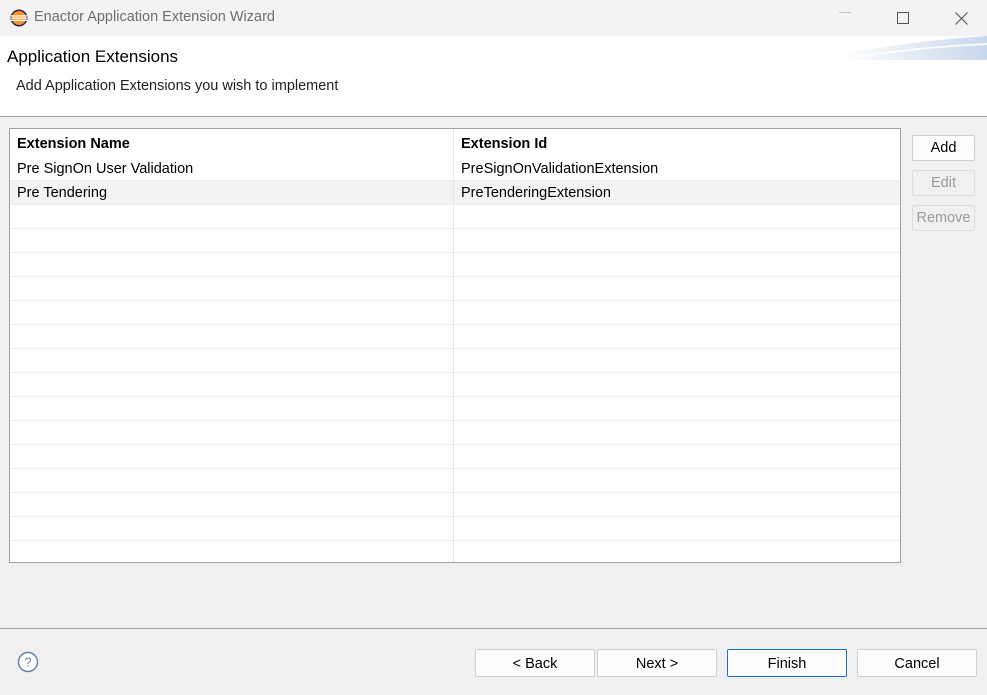  Describe the element at coordinates (232, 143) in the screenshot. I see `column-header-extension-name: Extension Name` at that location.